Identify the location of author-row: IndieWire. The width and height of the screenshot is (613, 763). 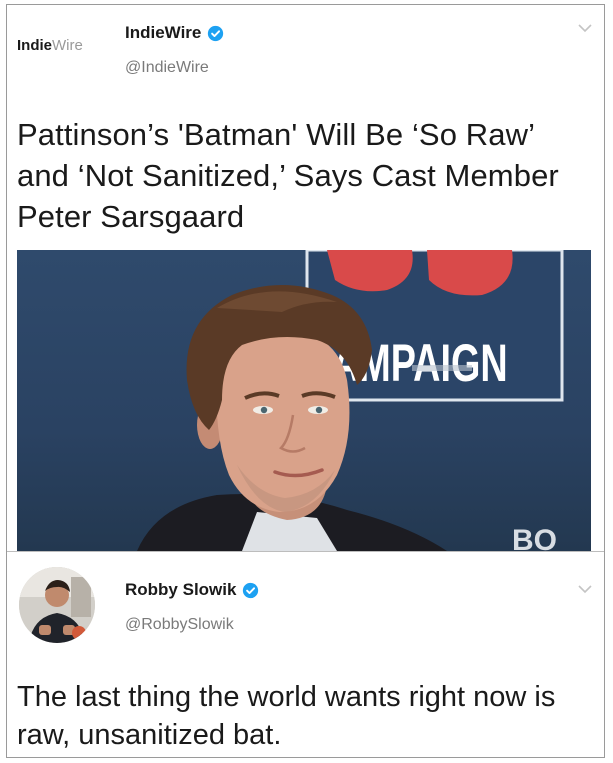
(174, 33).